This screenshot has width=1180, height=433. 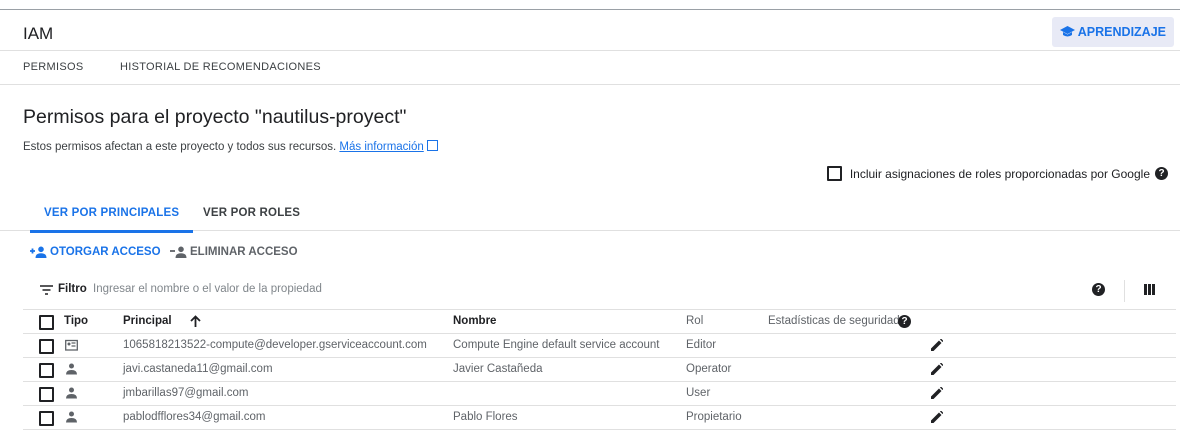 What do you see at coordinates (432, 145) in the screenshot?
I see `external-link-icon` at bounding box center [432, 145].